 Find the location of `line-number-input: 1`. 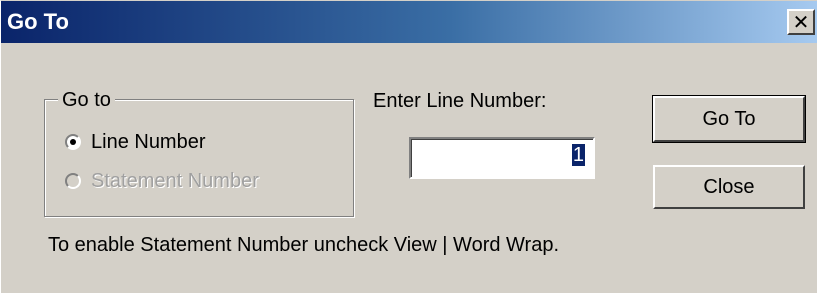

line-number-input: 1 is located at coordinates (502, 158).